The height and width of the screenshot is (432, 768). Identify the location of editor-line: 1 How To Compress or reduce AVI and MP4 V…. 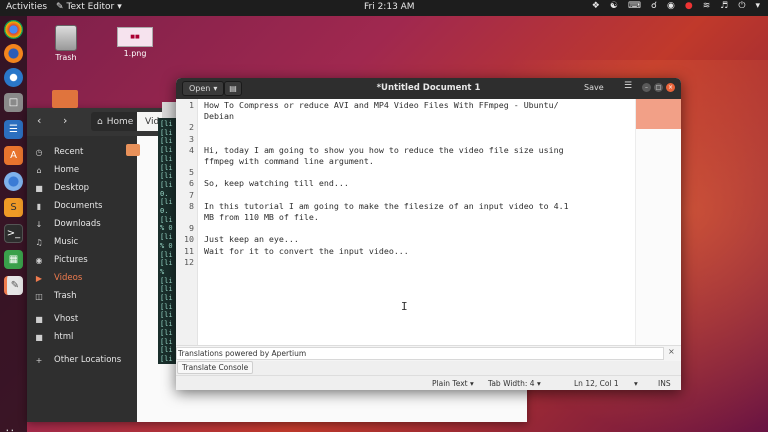
(406, 105).